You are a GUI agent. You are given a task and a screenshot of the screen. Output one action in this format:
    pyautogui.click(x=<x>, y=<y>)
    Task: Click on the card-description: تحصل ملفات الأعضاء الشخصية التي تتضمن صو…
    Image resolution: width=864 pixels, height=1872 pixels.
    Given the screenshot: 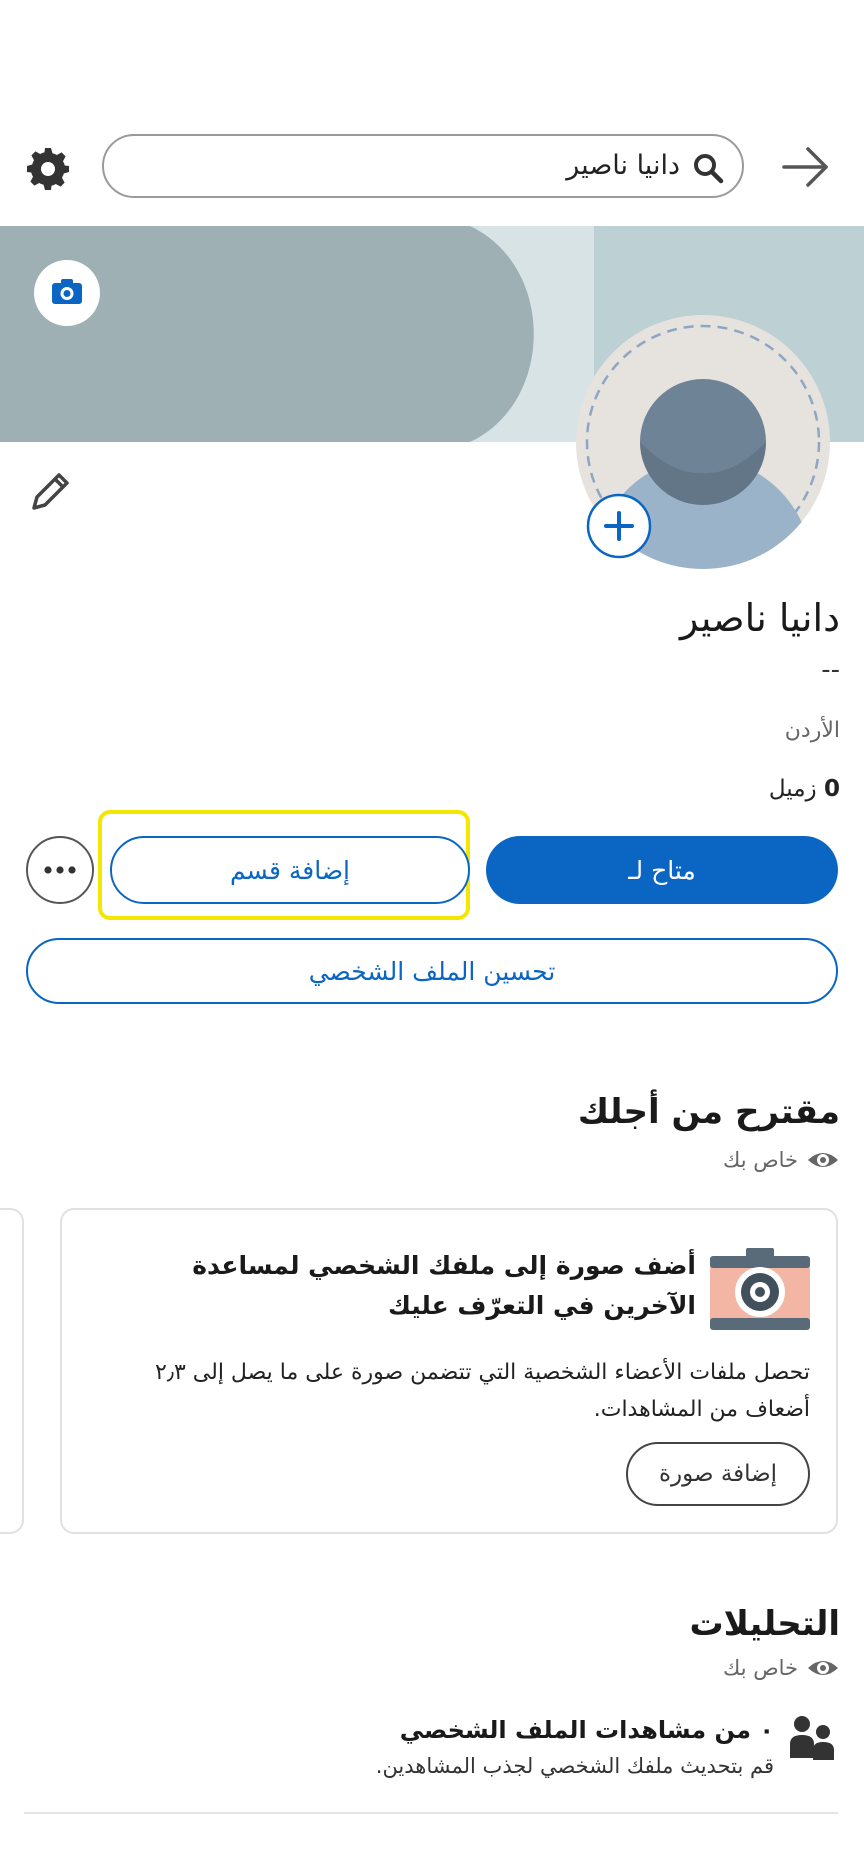 What is the action you would take?
    pyautogui.click(x=482, y=1391)
    